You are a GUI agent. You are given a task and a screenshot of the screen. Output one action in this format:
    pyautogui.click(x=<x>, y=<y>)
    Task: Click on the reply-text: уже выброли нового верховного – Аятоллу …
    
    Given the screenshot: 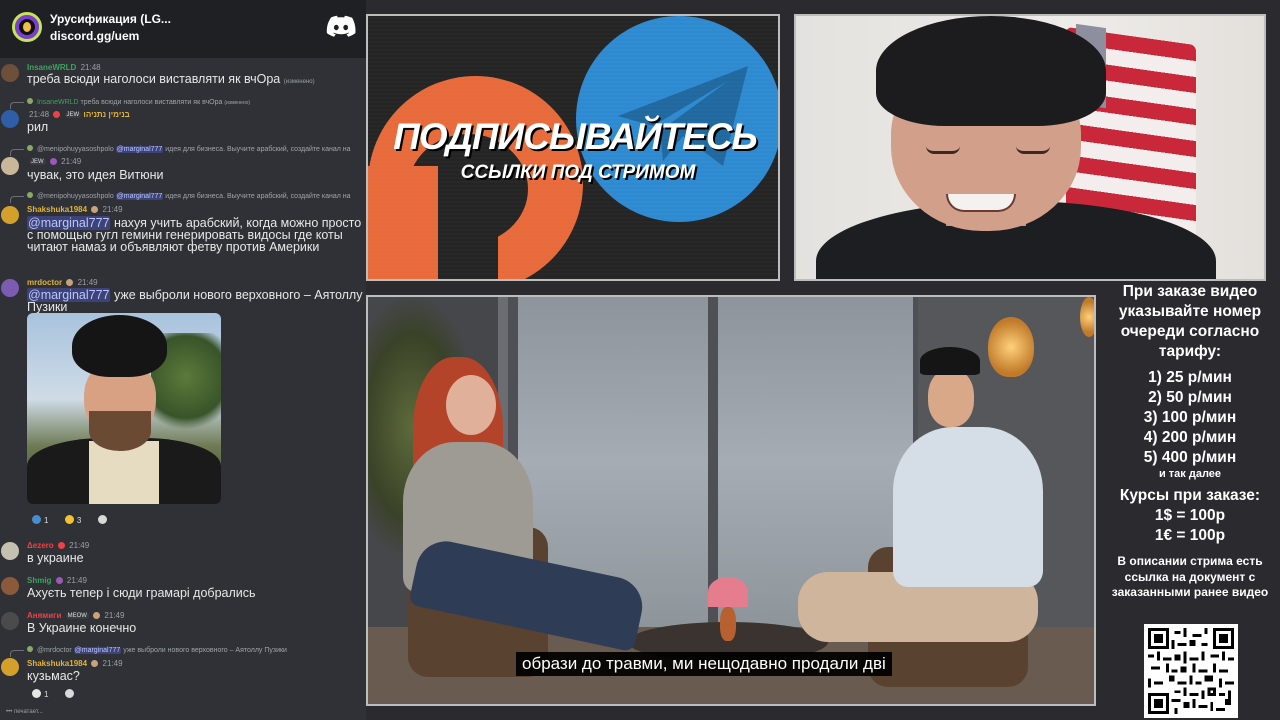 What is the action you would take?
    pyautogui.click(x=205, y=650)
    